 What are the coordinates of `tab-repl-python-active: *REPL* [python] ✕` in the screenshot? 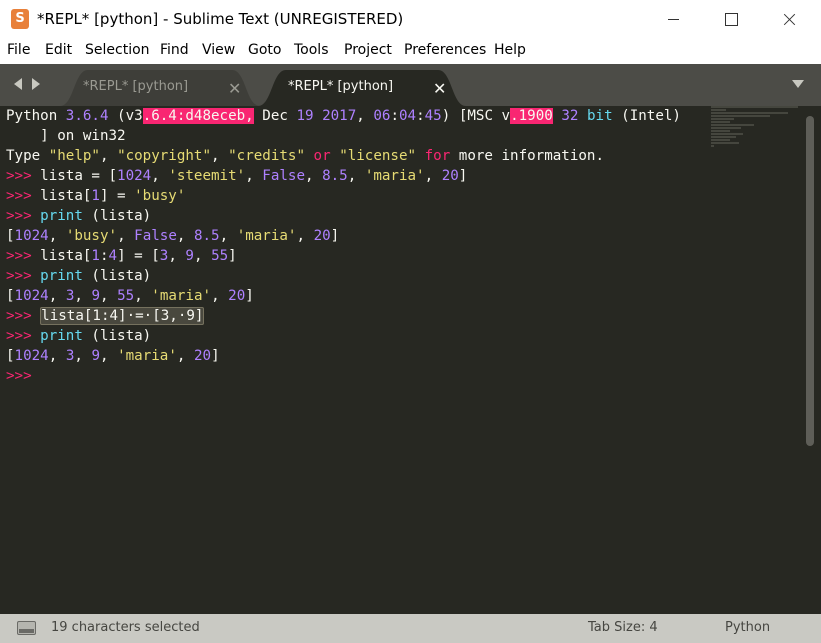 It's located at (362, 88).